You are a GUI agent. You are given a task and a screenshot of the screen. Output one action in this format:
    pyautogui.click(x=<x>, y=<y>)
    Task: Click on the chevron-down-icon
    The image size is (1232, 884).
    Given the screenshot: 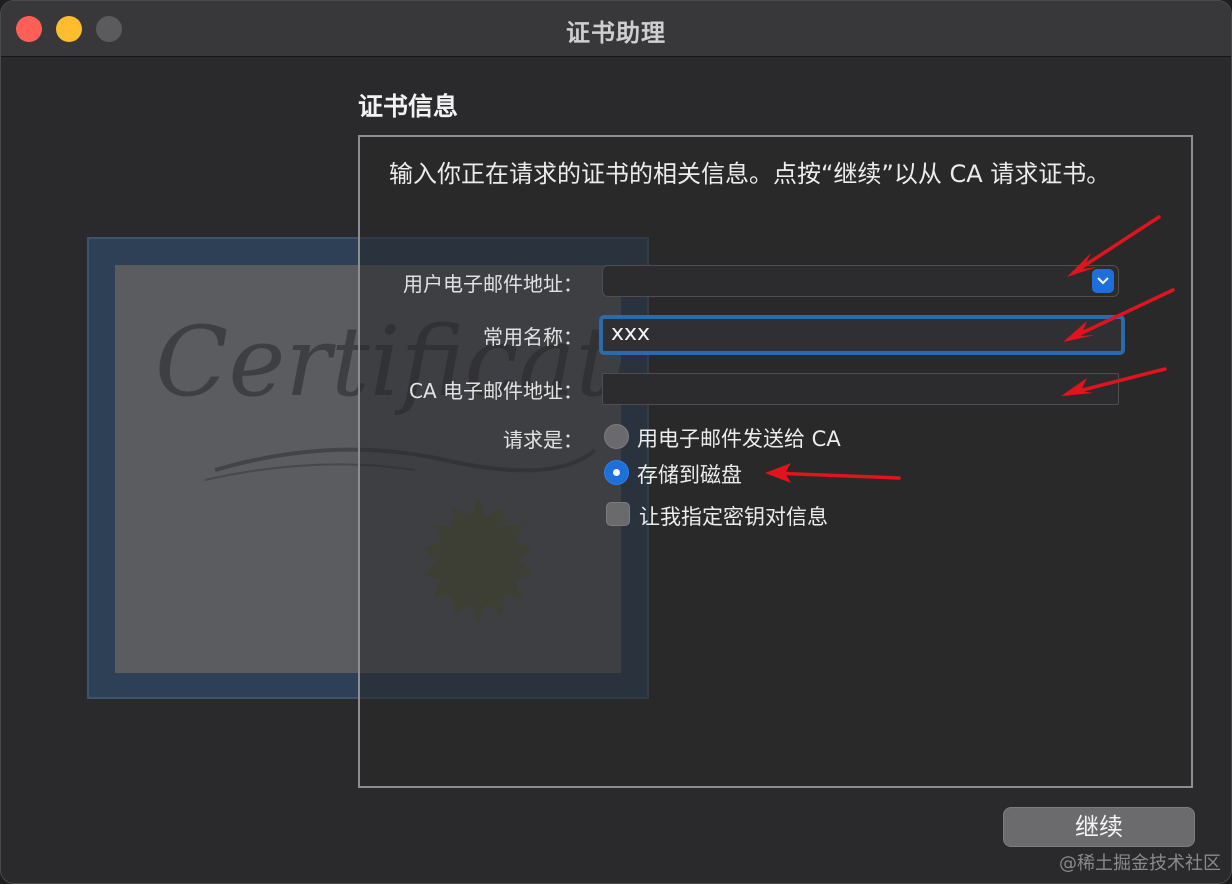 What is the action you would take?
    pyautogui.click(x=1103, y=281)
    